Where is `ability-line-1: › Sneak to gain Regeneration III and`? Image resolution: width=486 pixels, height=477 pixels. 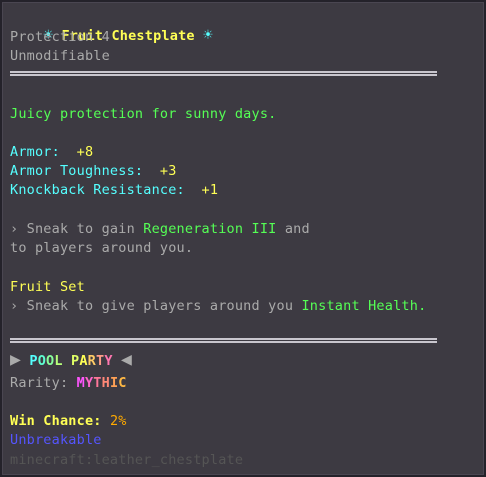 ability-line-1: › Sneak to gain Regeneration III and is located at coordinates (160, 229).